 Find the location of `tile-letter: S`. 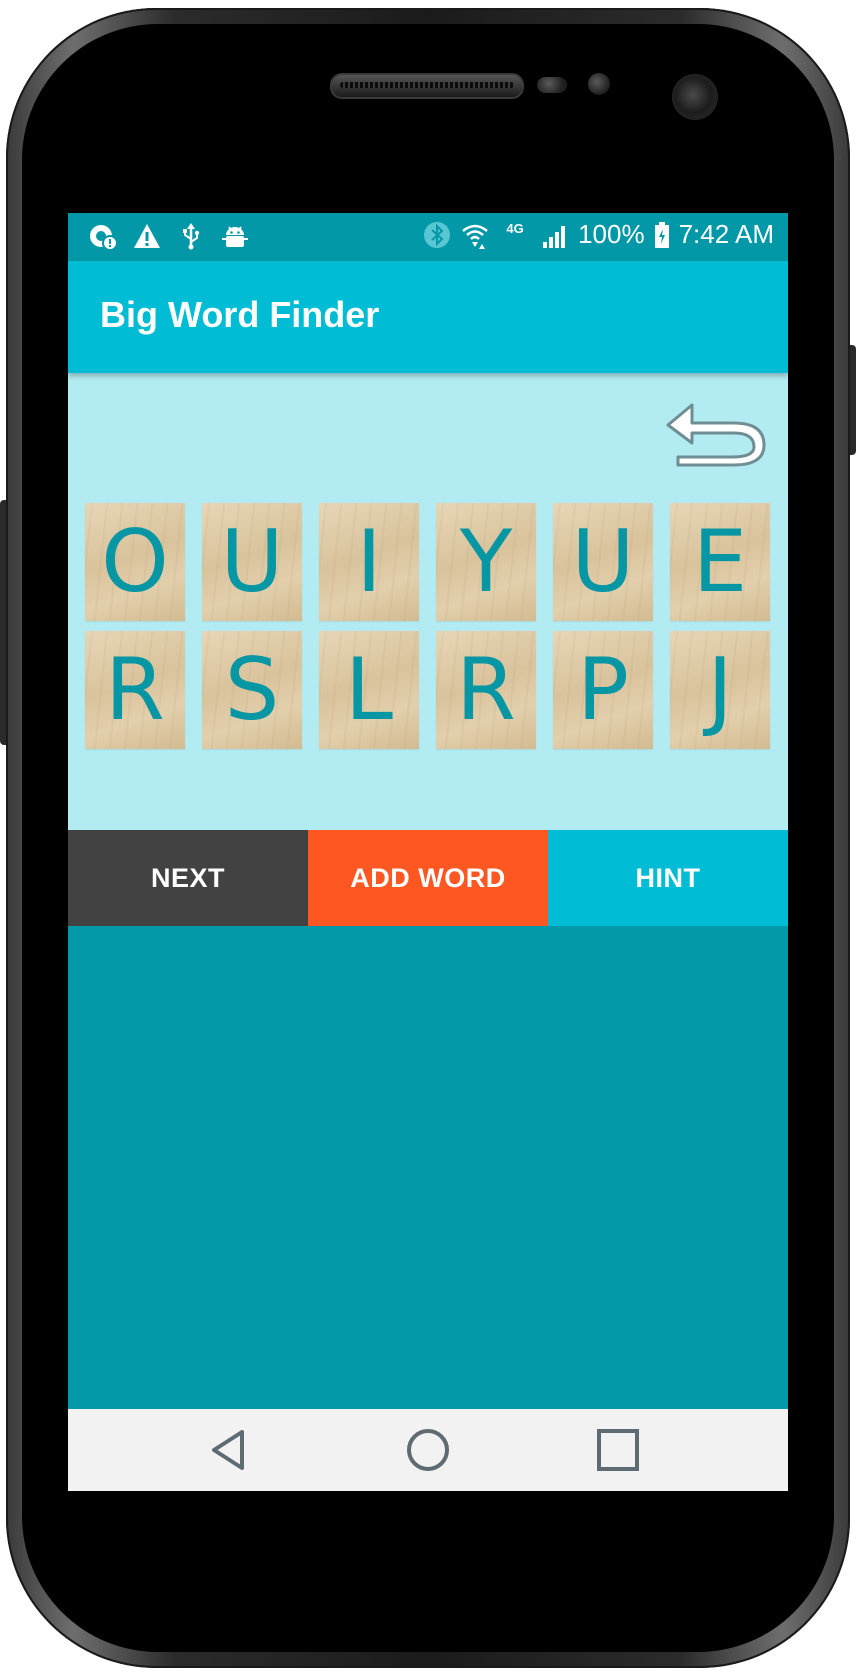

tile-letter: S is located at coordinates (252, 690).